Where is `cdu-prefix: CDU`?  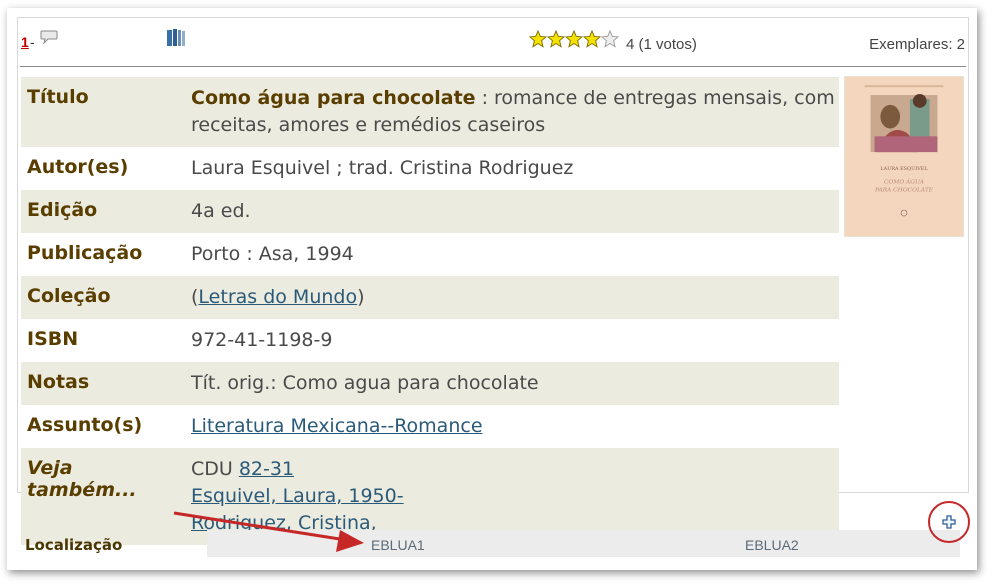
cdu-prefix: CDU is located at coordinates (215, 469).